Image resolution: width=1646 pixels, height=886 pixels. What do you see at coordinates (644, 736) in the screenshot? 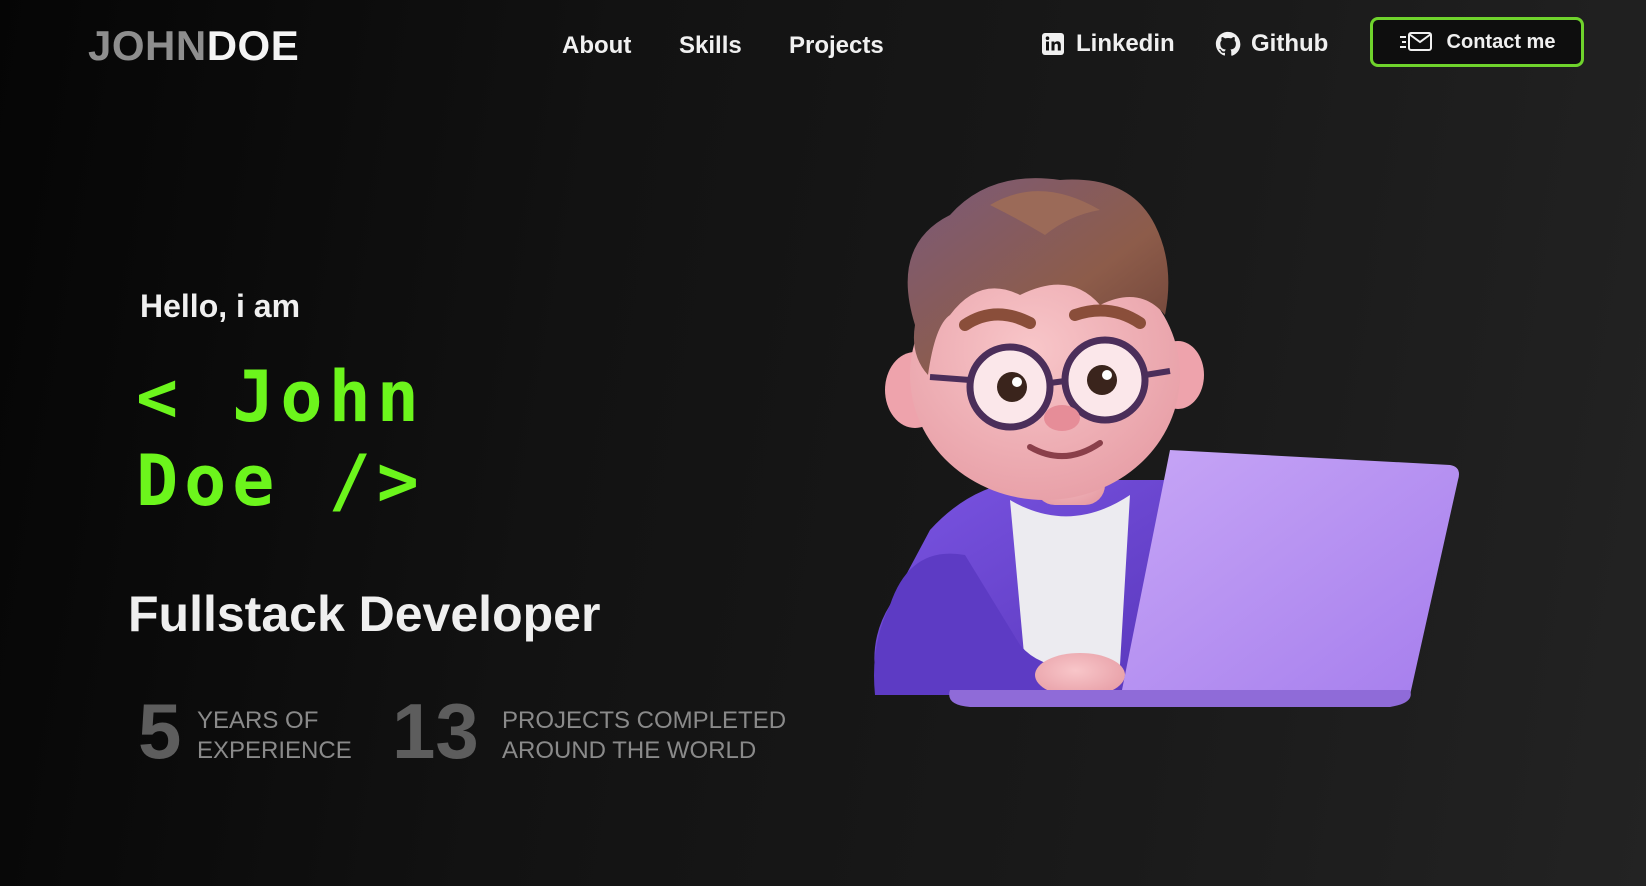
I see `stat-projects-label: PROJECTS COMPLETED AROUND THE WORLD` at bounding box center [644, 736].